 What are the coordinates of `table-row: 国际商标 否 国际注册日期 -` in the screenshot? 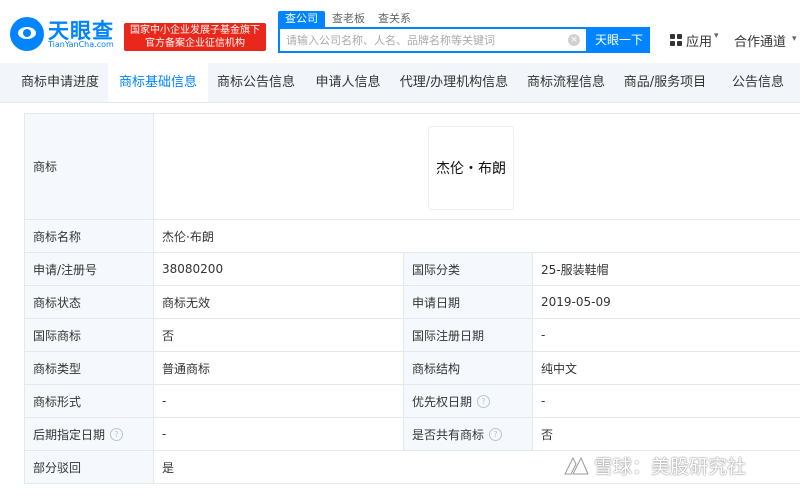 It's located at (412, 335).